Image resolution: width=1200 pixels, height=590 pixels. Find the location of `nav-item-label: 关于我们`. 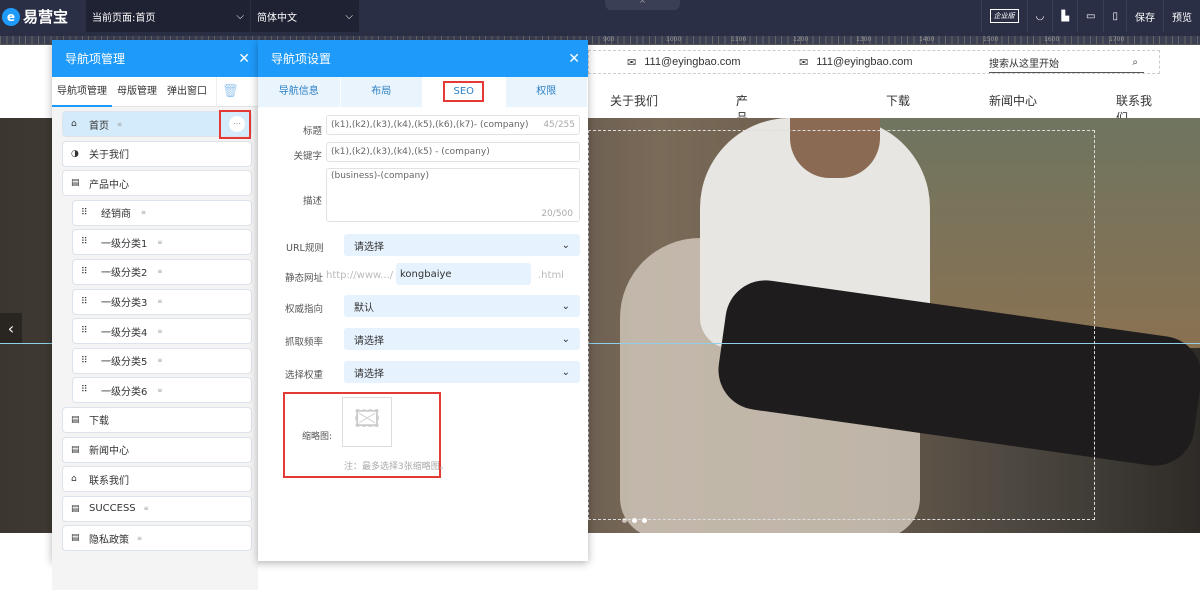

nav-item-label: 关于我们 is located at coordinates (109, 156).